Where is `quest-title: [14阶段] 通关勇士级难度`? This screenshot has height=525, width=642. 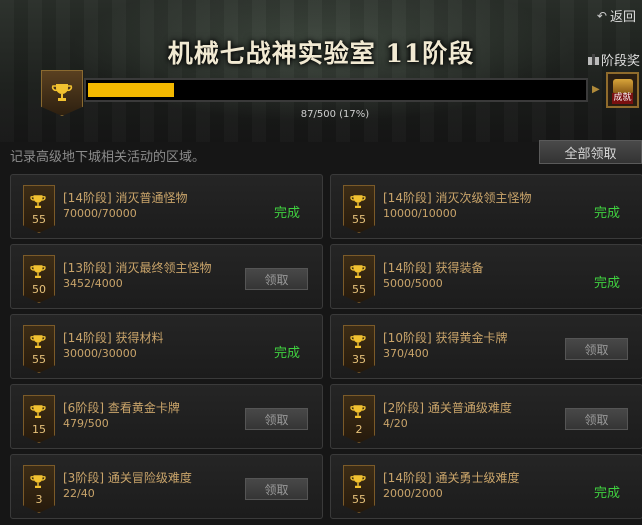 quest-title: [14阶段] 通关勇士级难度 is located at coordinates (451, 478).